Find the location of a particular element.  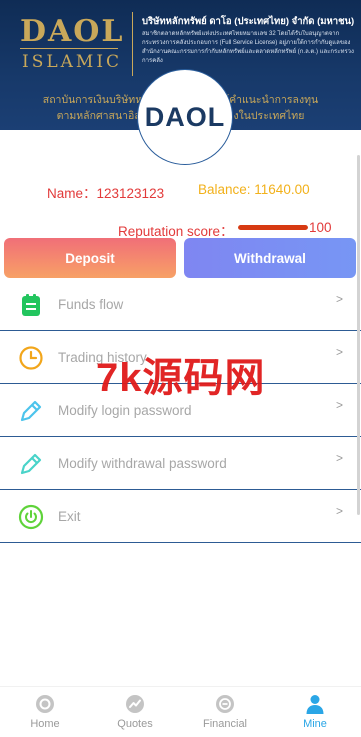

nav-label: Financial is located at coordinates (225, 724).